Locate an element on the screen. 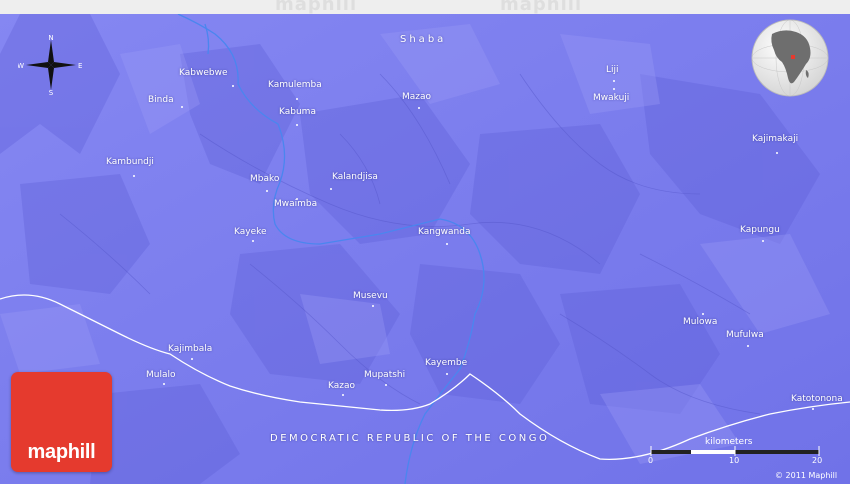 The width and height of the screenshot is (850, 484). place-label: Mbako is located at coordinates (265, 179).